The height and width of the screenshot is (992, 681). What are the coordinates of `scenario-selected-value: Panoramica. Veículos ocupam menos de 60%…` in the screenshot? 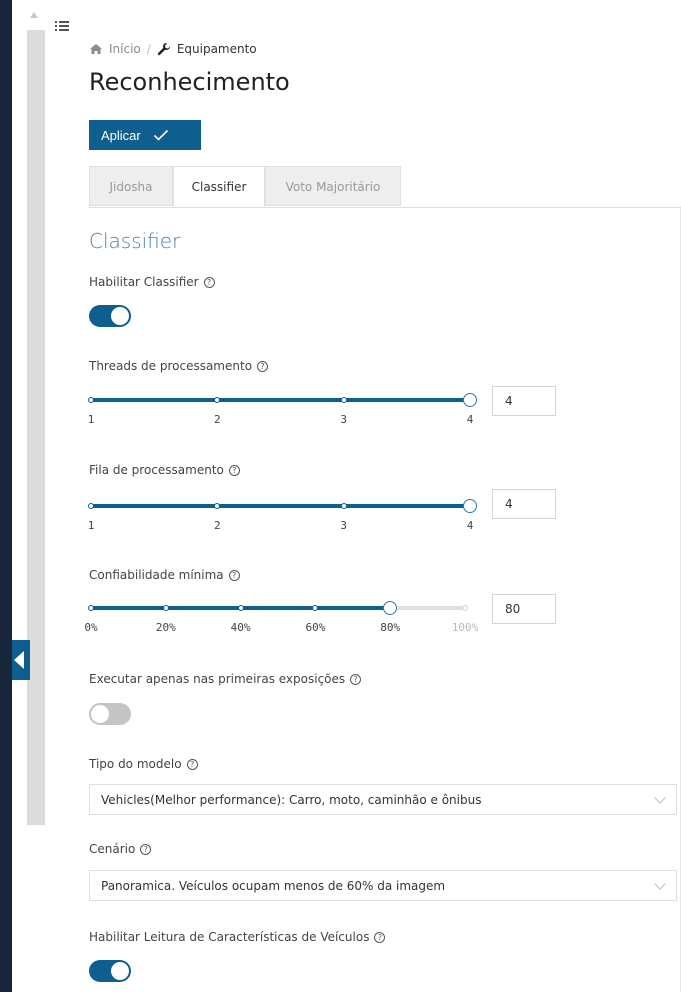 It's located at (273, 885).